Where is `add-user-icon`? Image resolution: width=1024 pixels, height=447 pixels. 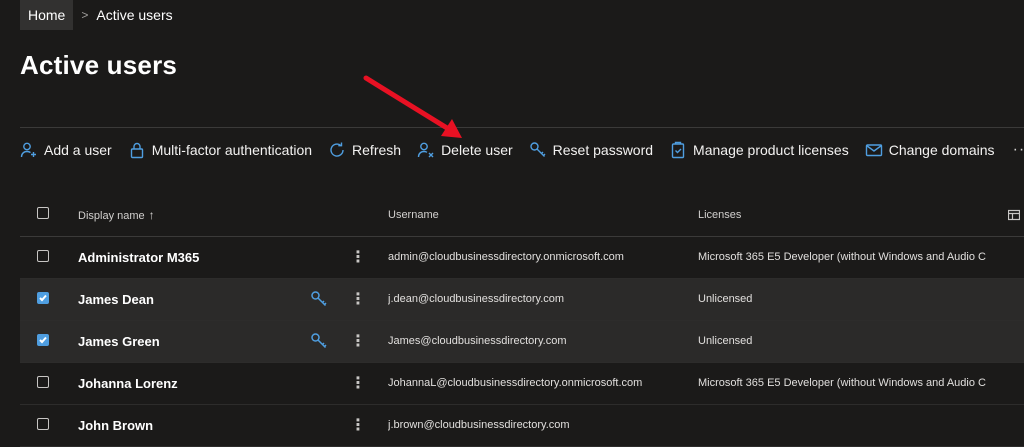
add-user-icon is located at coordinates (28, 150).